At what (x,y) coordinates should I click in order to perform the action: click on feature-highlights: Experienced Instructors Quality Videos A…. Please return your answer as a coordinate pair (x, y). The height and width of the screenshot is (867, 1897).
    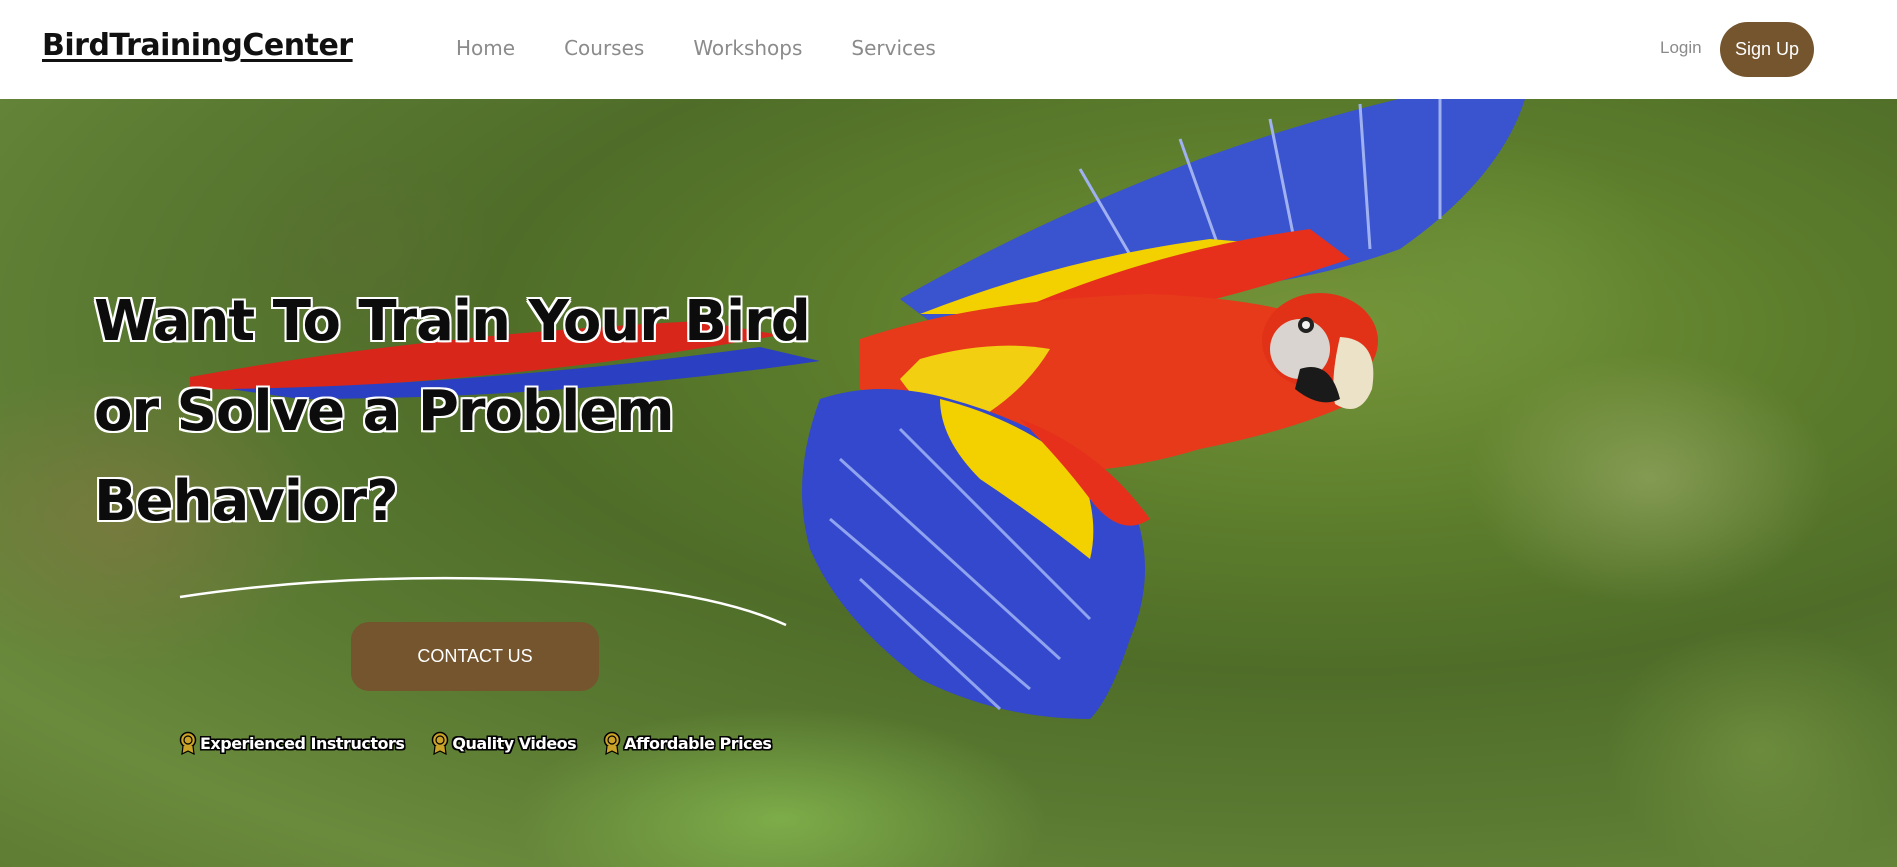
    Looking at the image, I should click on (487, 743).